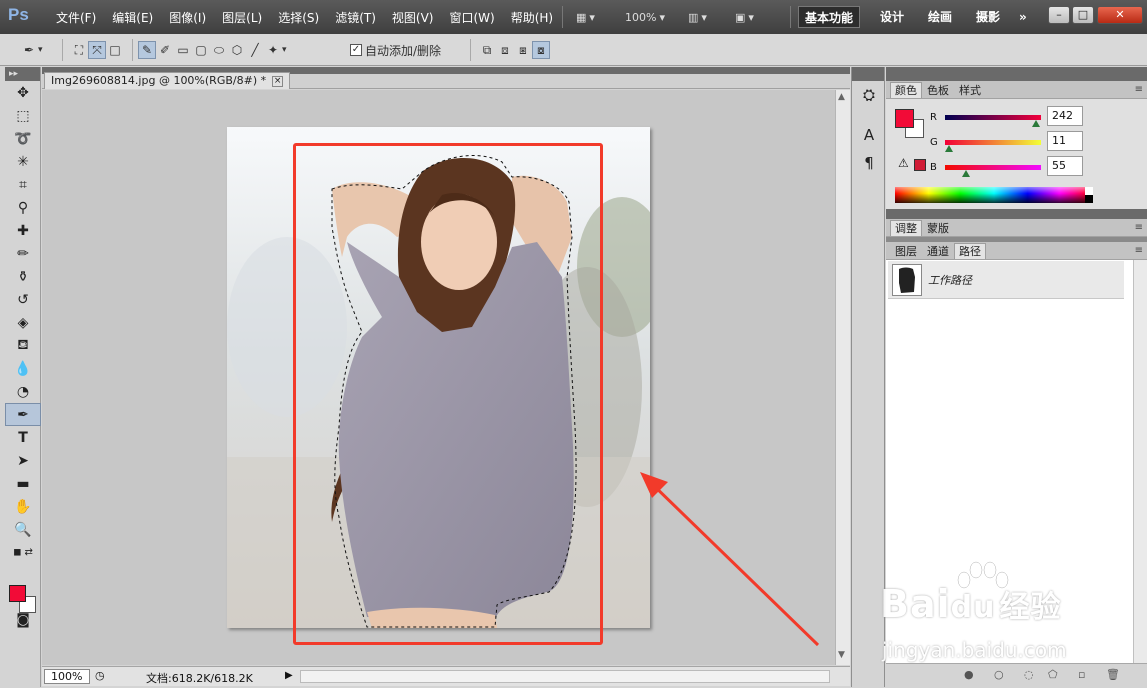 This screenshot has width=1147, height=688. Describe the element at coordinates (1065, 141) in the screenshot. I see `green-value-field: 11` at that location.